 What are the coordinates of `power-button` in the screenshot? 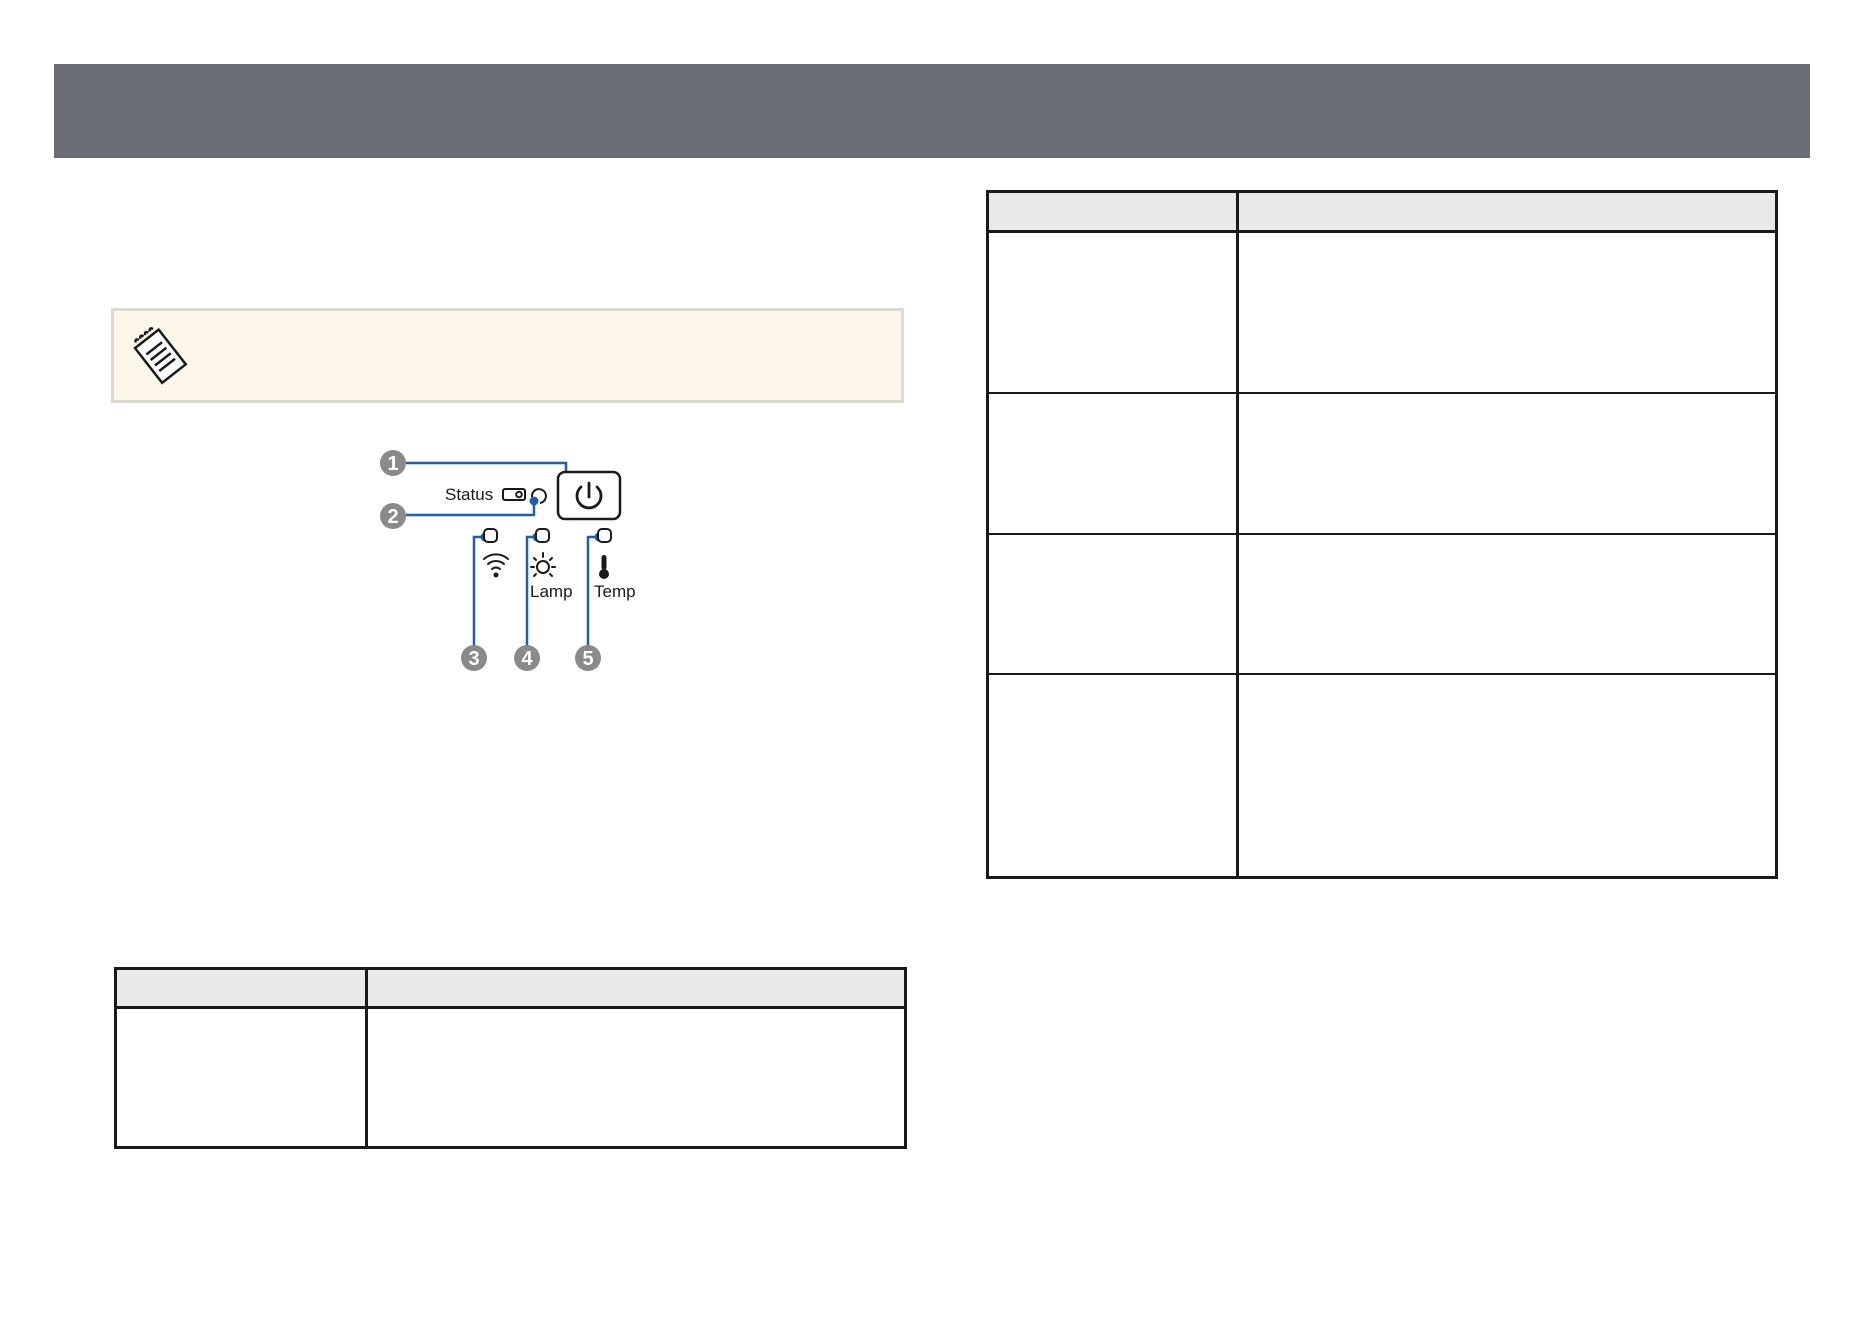 It's located at (589, 495).